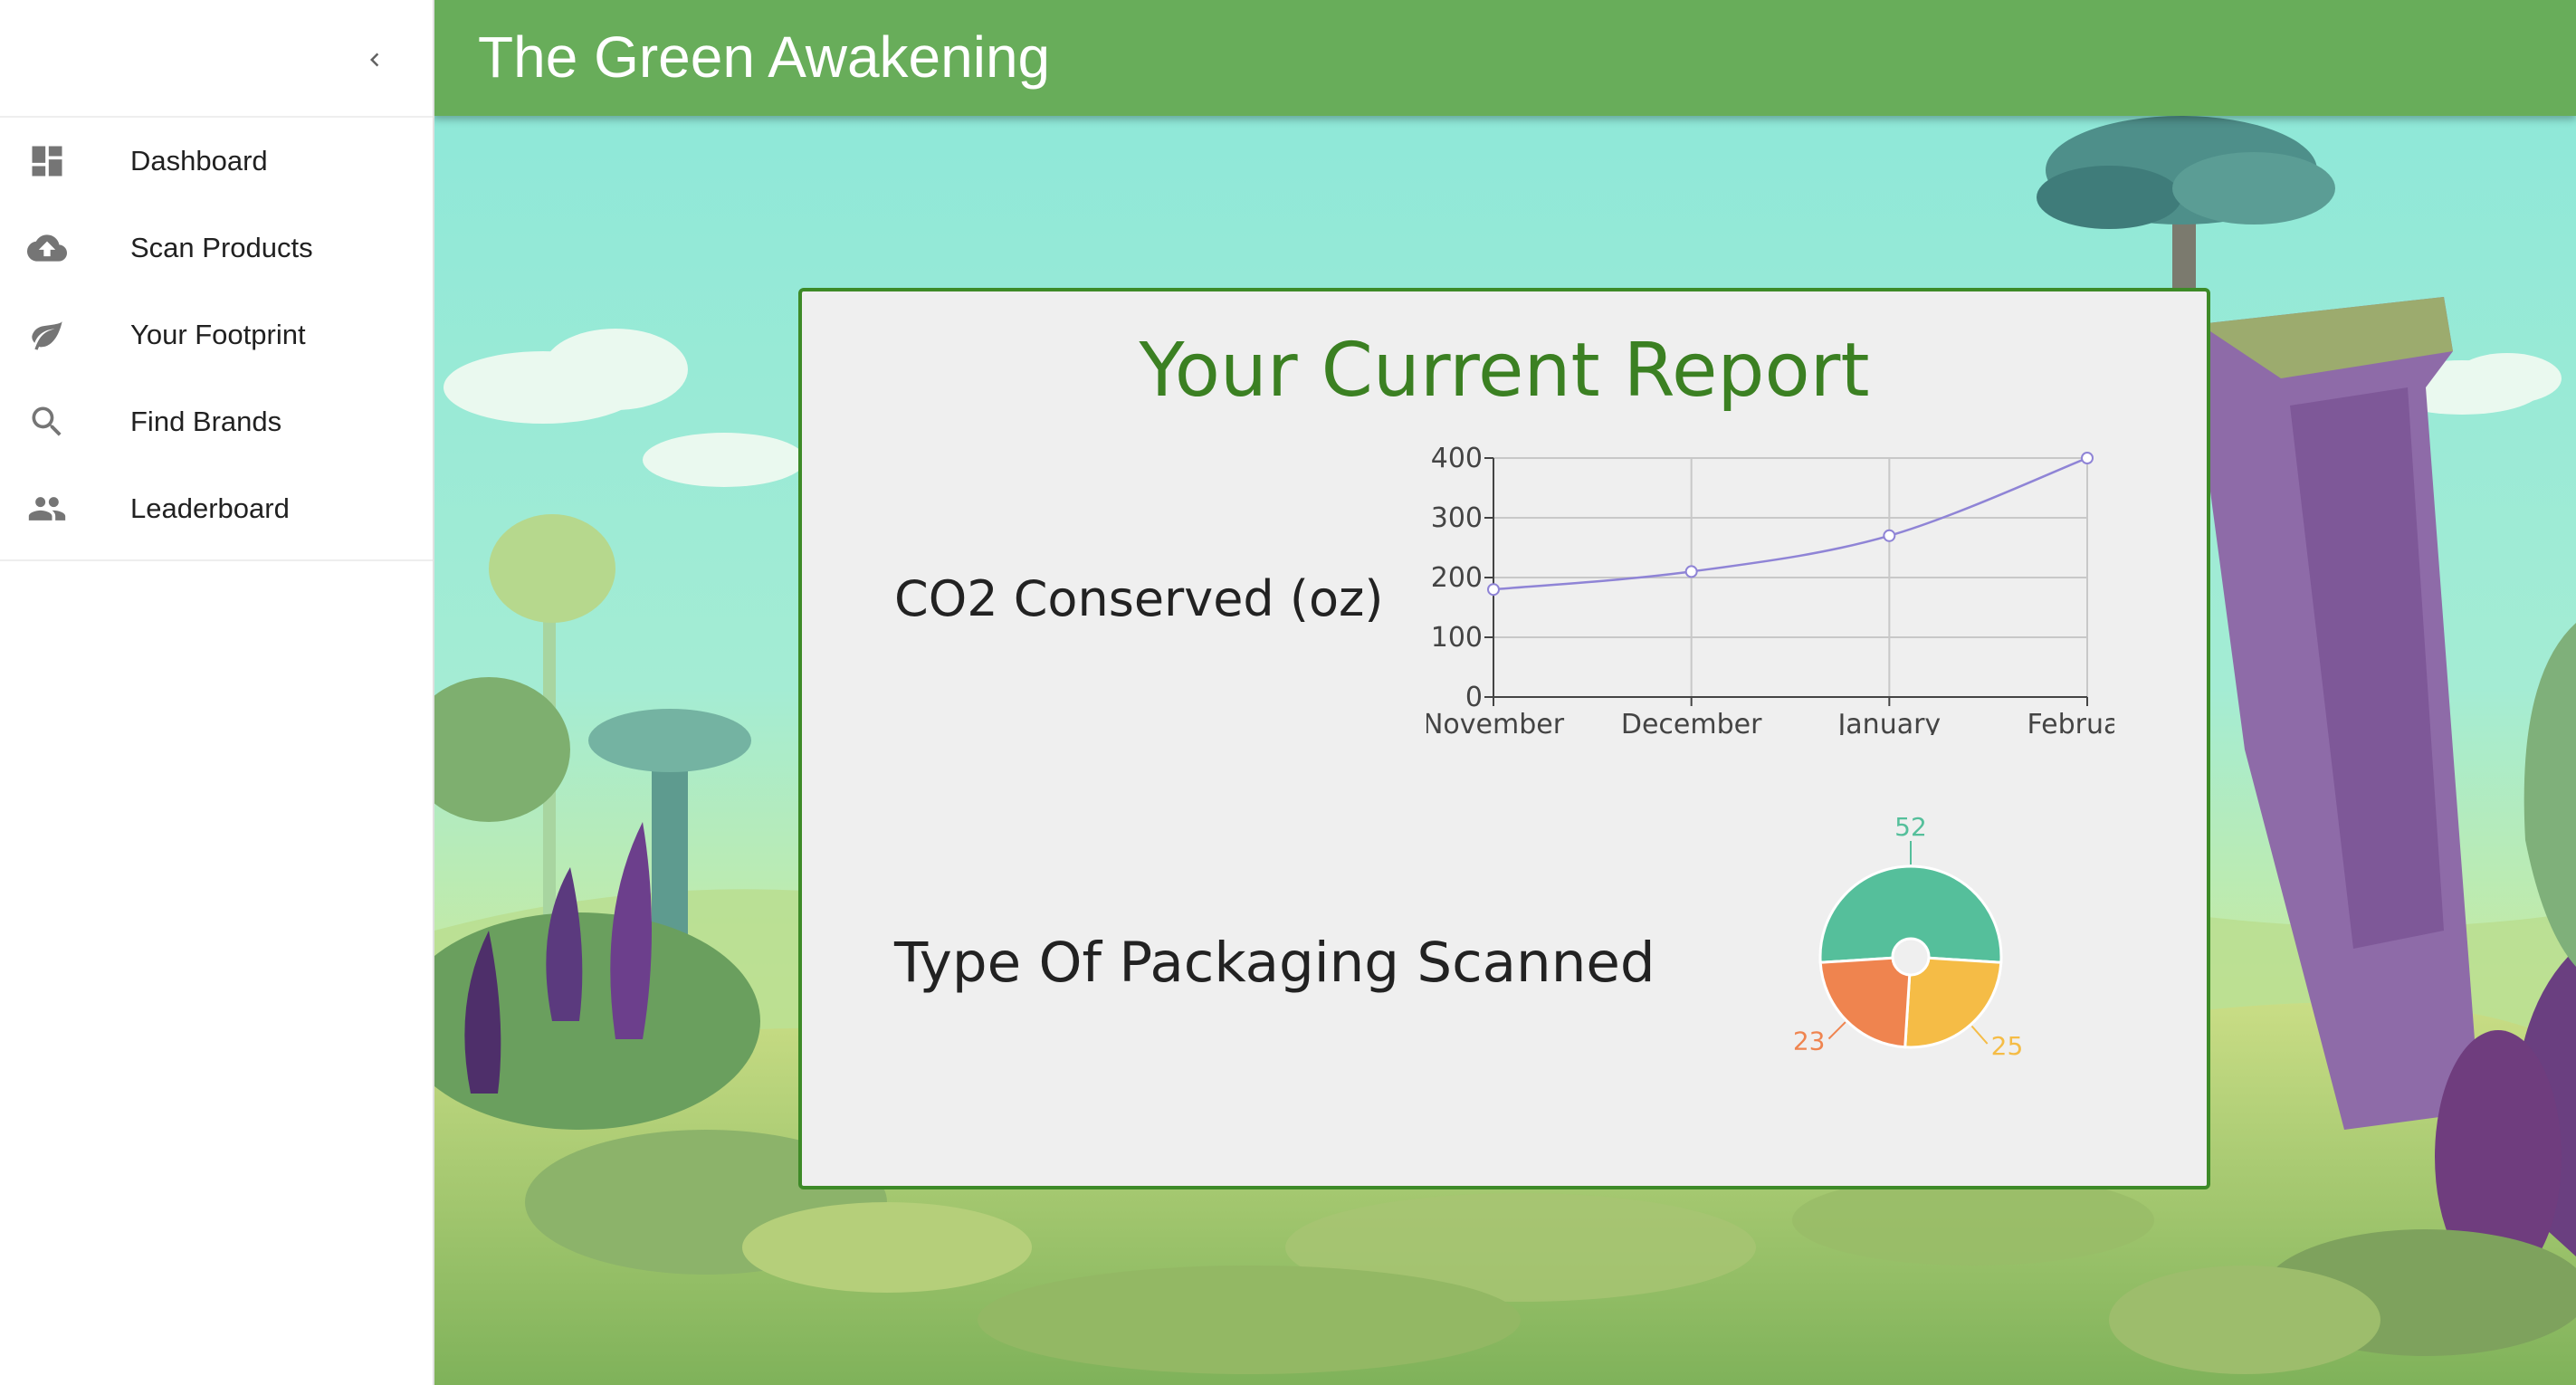  I want to click on people-icon, so click(47, 509).